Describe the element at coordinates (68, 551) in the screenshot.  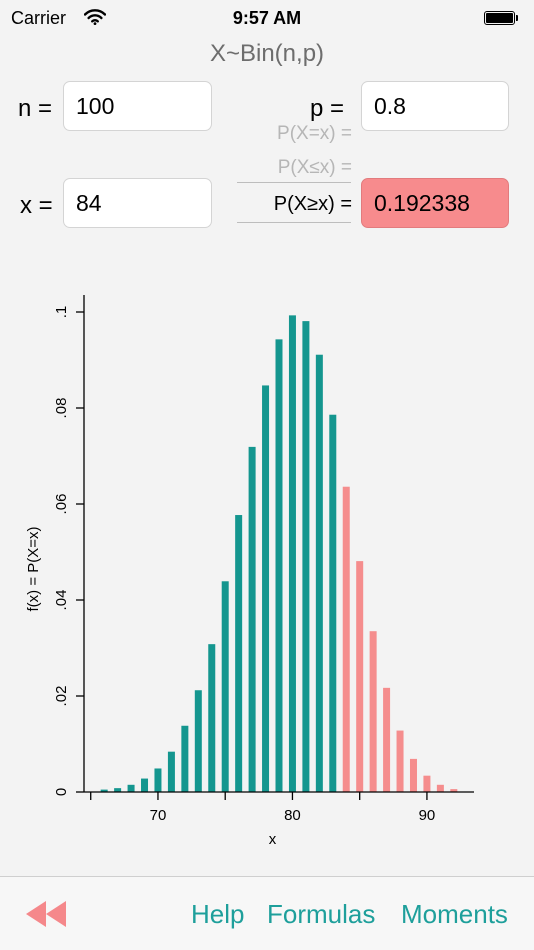
I see `y-ticks: 0 .02 .04 .06 .08 .1` at that location.